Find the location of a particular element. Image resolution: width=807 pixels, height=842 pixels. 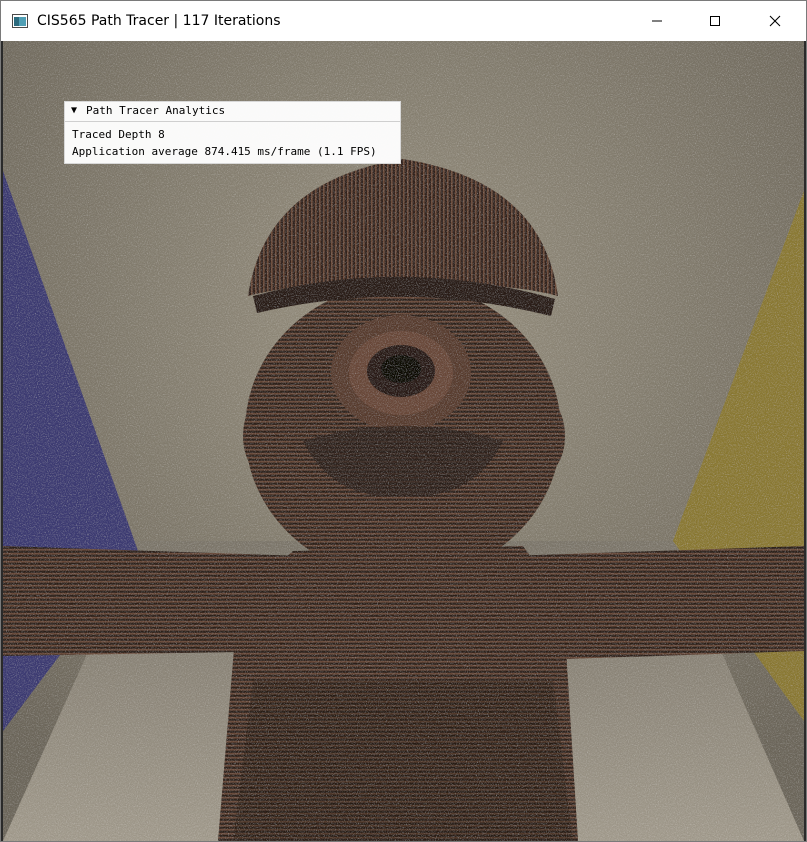

app-icon is located at coordinates (20, 20).